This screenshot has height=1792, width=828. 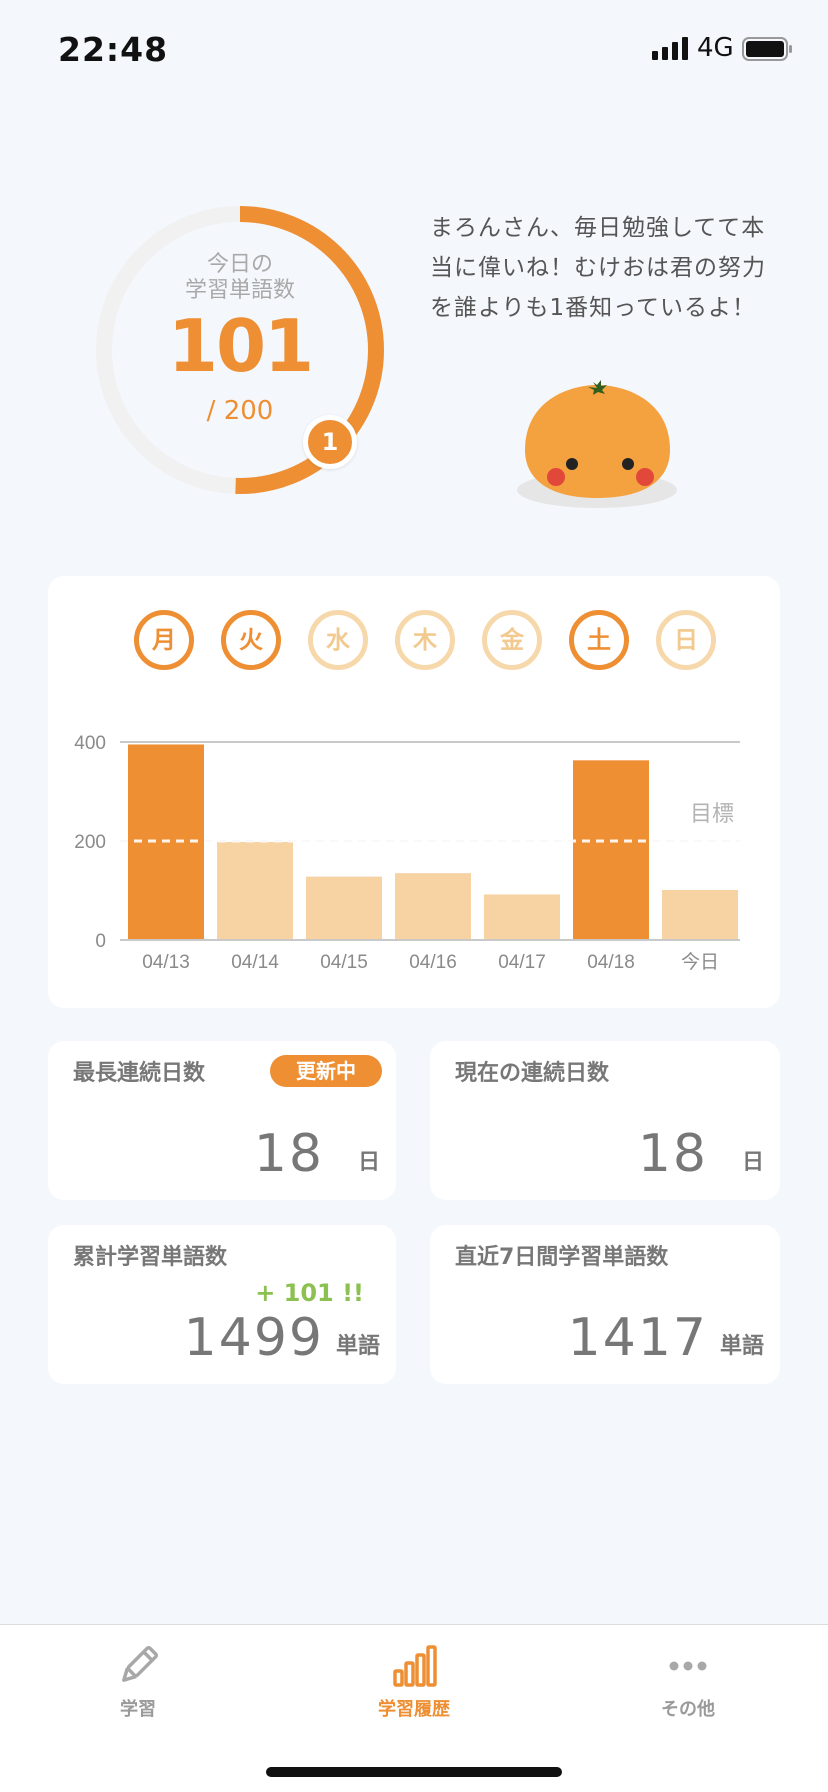 What do you see at coordinates (100, 941) in the screenshot?
I see `y-tick-label-0: 0` at bounding box center [100, 941].